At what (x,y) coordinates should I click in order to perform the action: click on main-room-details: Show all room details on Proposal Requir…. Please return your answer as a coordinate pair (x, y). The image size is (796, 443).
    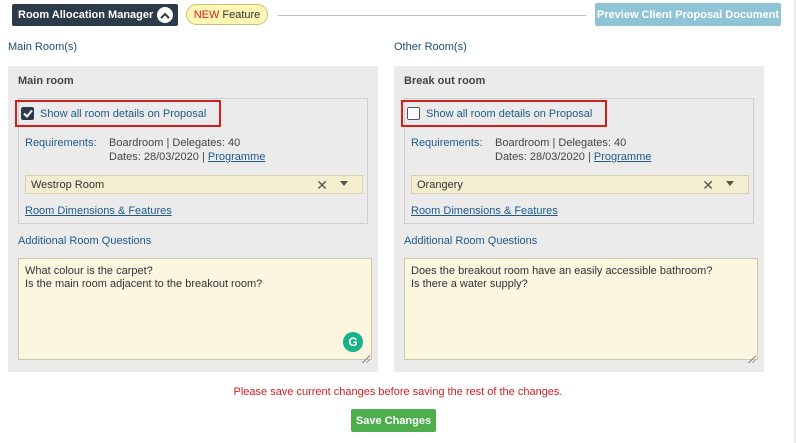
    Looking at the image, I should click on (191, 161).